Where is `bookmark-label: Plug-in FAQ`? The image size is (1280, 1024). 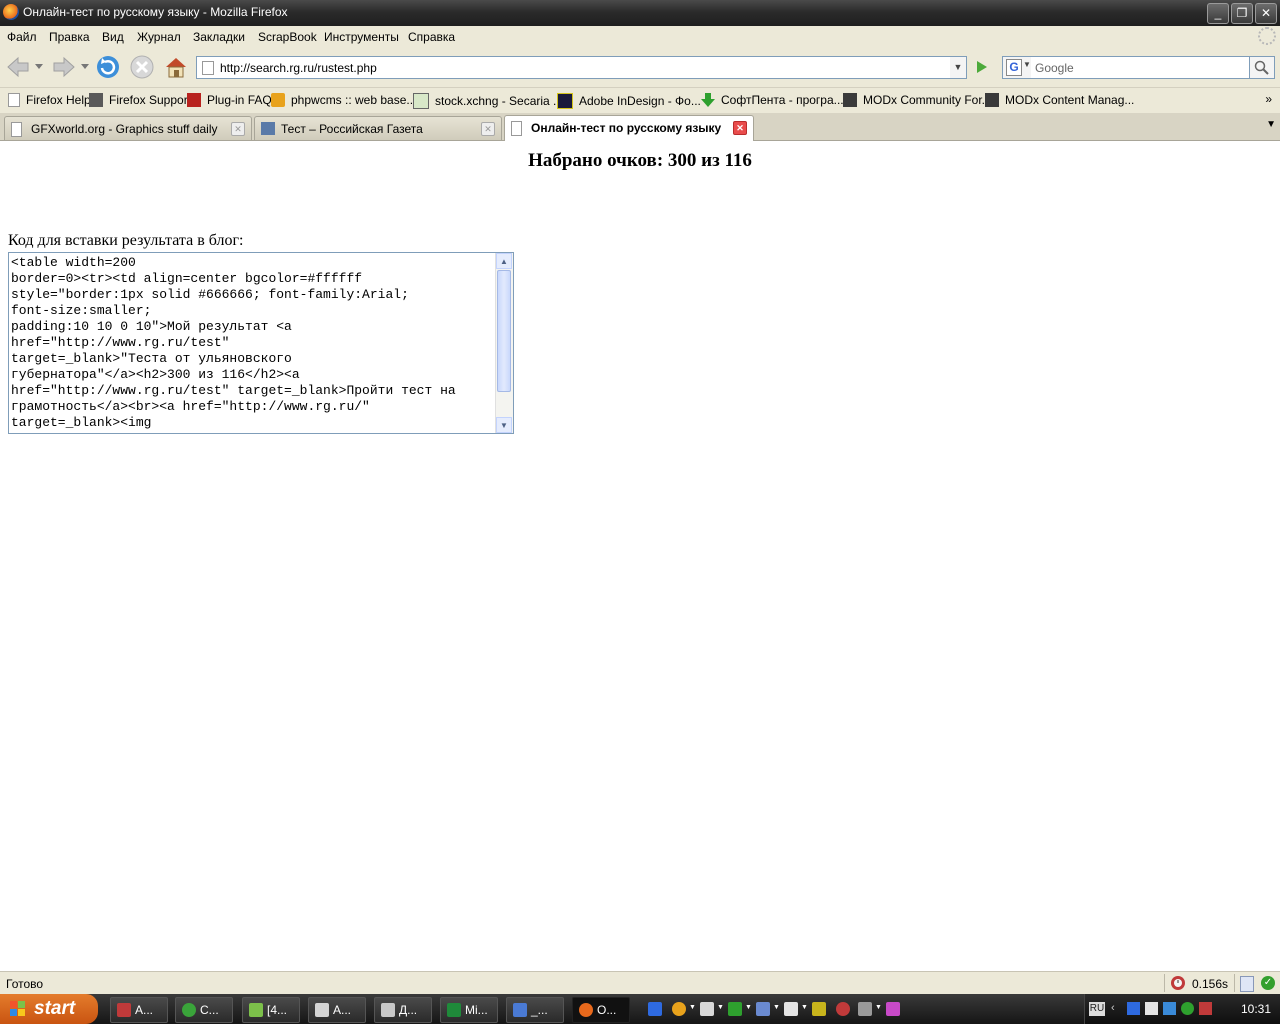 bookmark-label: Plug-in FAQ is located at coordinates (239, 100).